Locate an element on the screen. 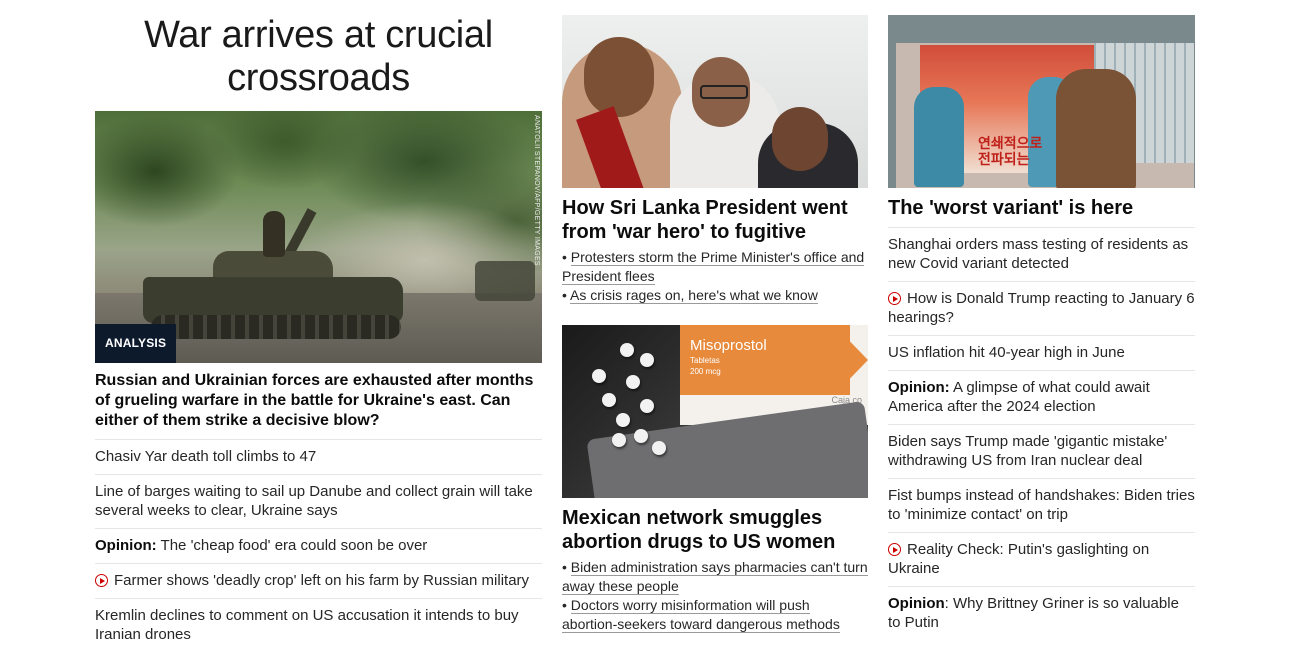 Image resolution: width=1290 pixels, height=670 pixels. covid-poster-text: 연쇄적으로 전파되는 is located at coordinates (1010, 151).